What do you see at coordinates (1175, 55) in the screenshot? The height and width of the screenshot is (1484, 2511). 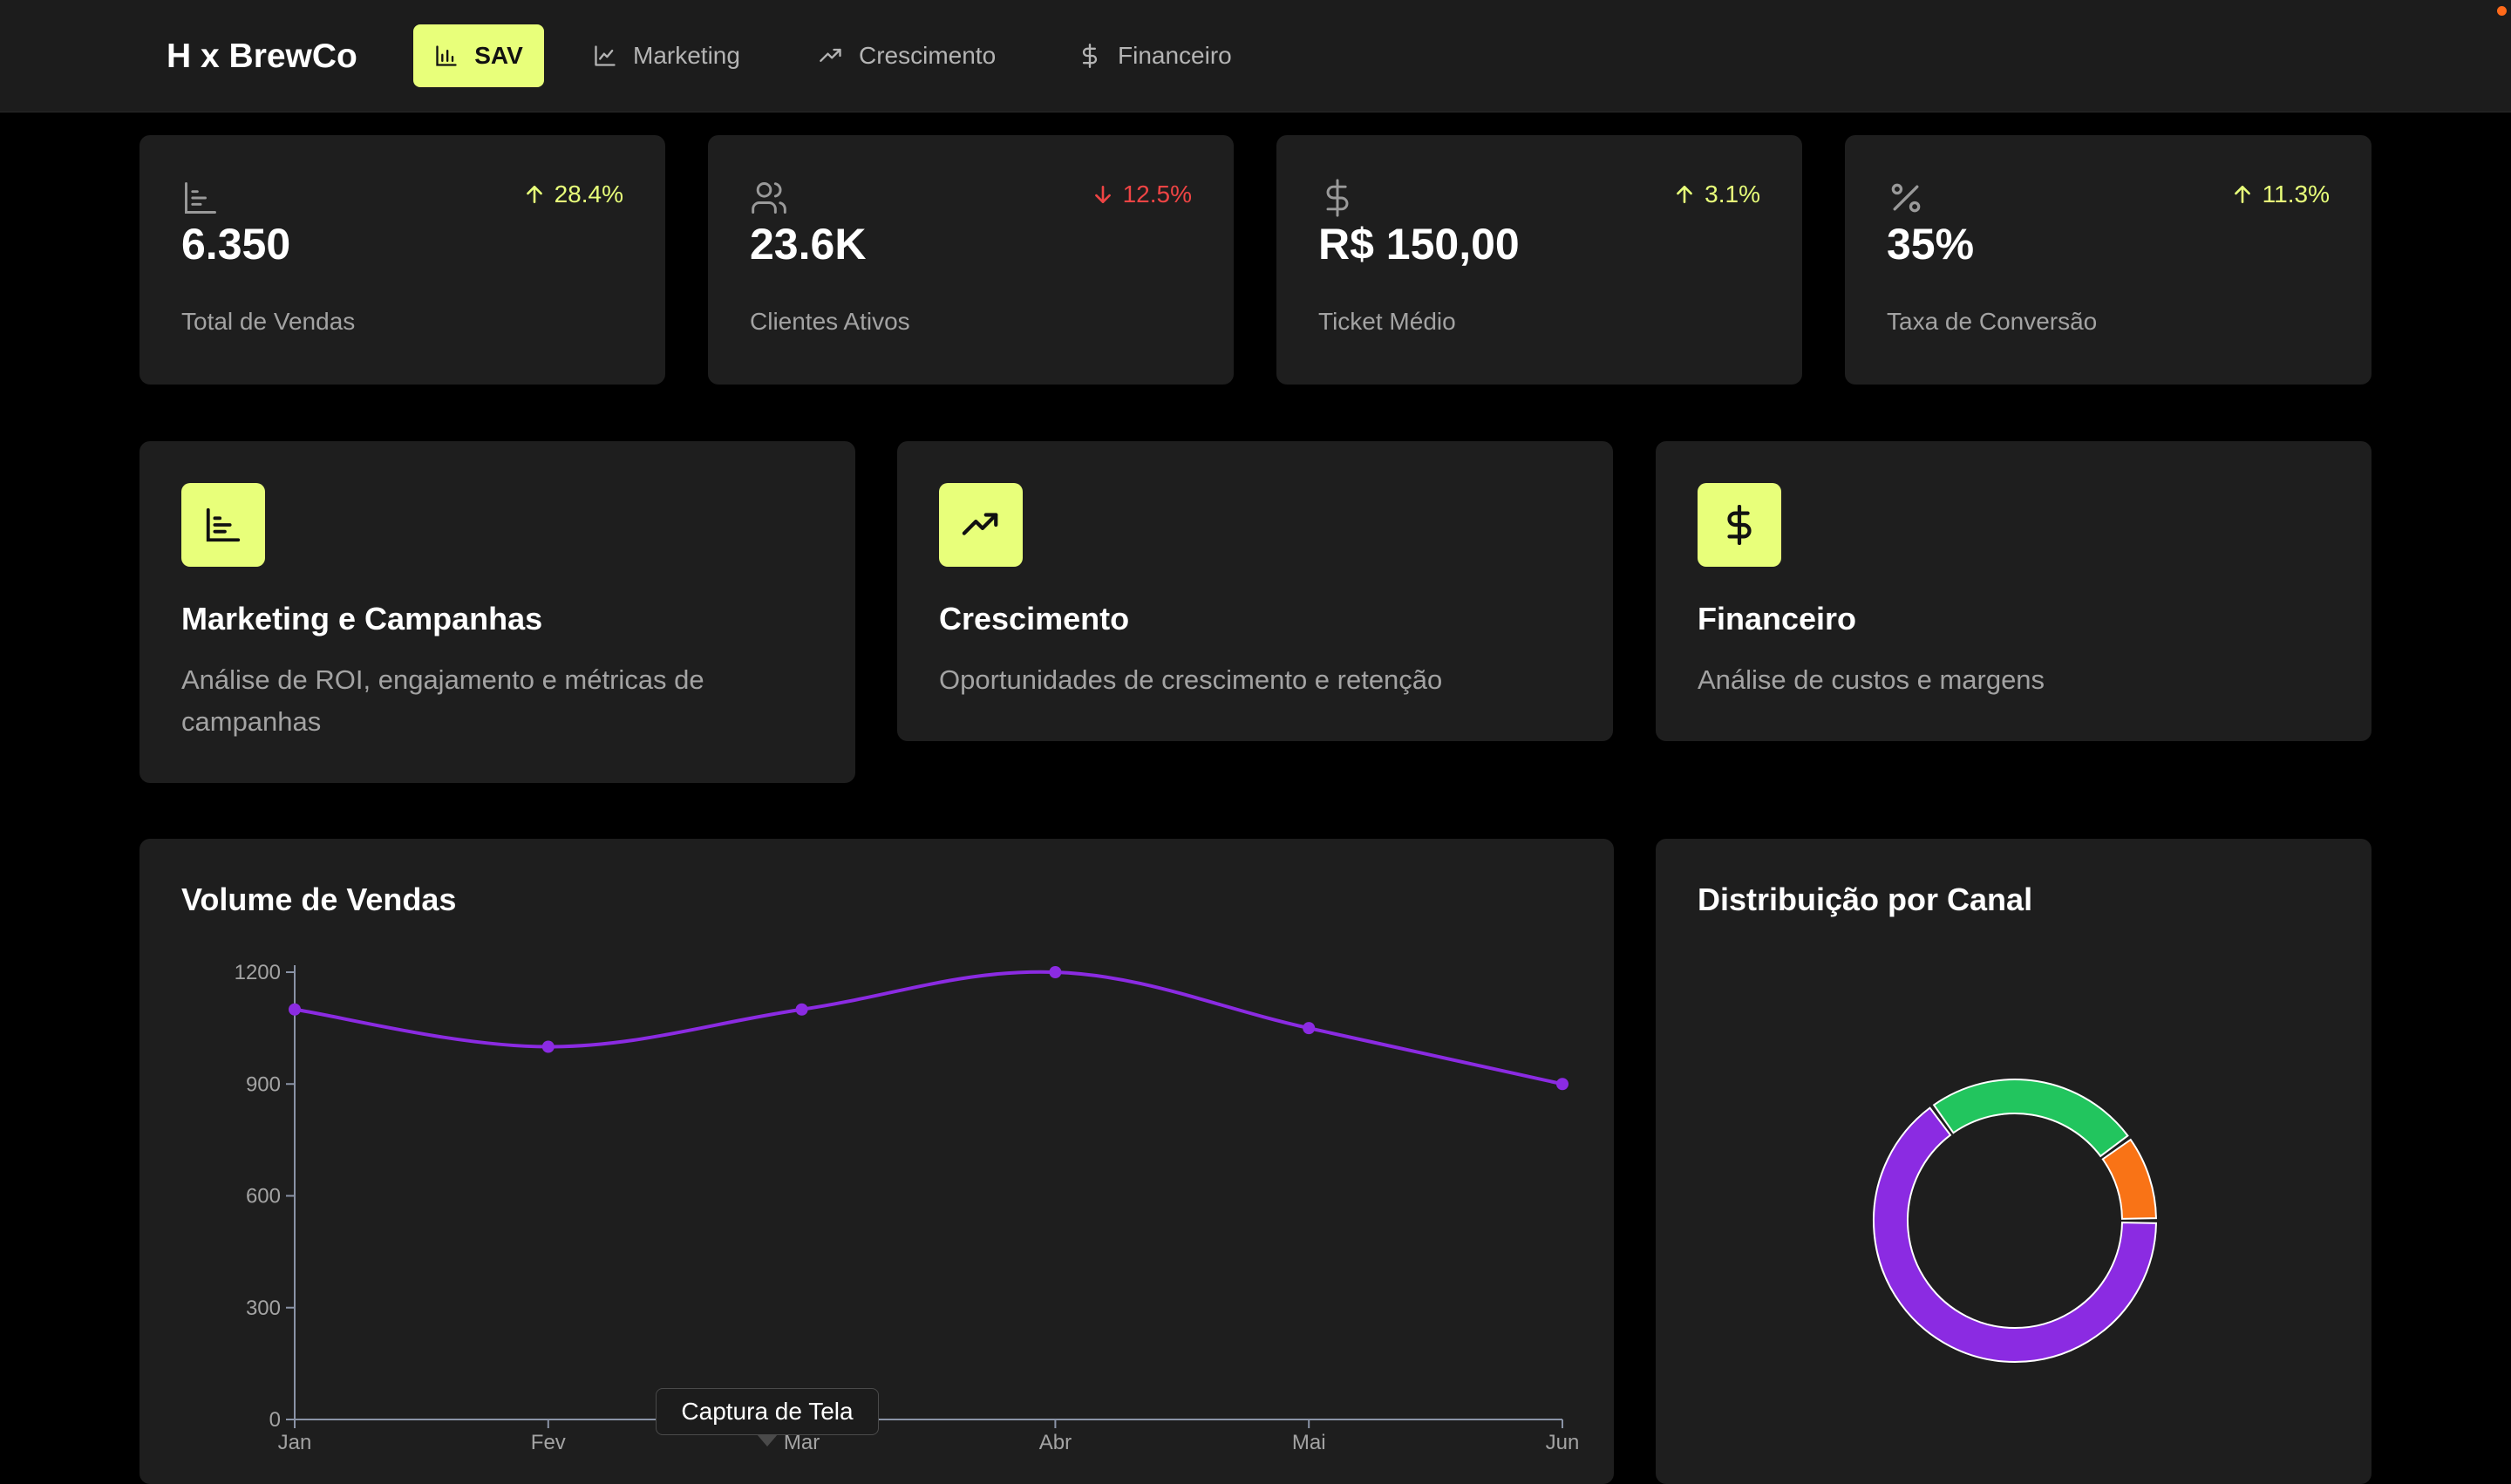 I see `tab-financeiro-label: Financeiro` at bounding box center [1175, 55].